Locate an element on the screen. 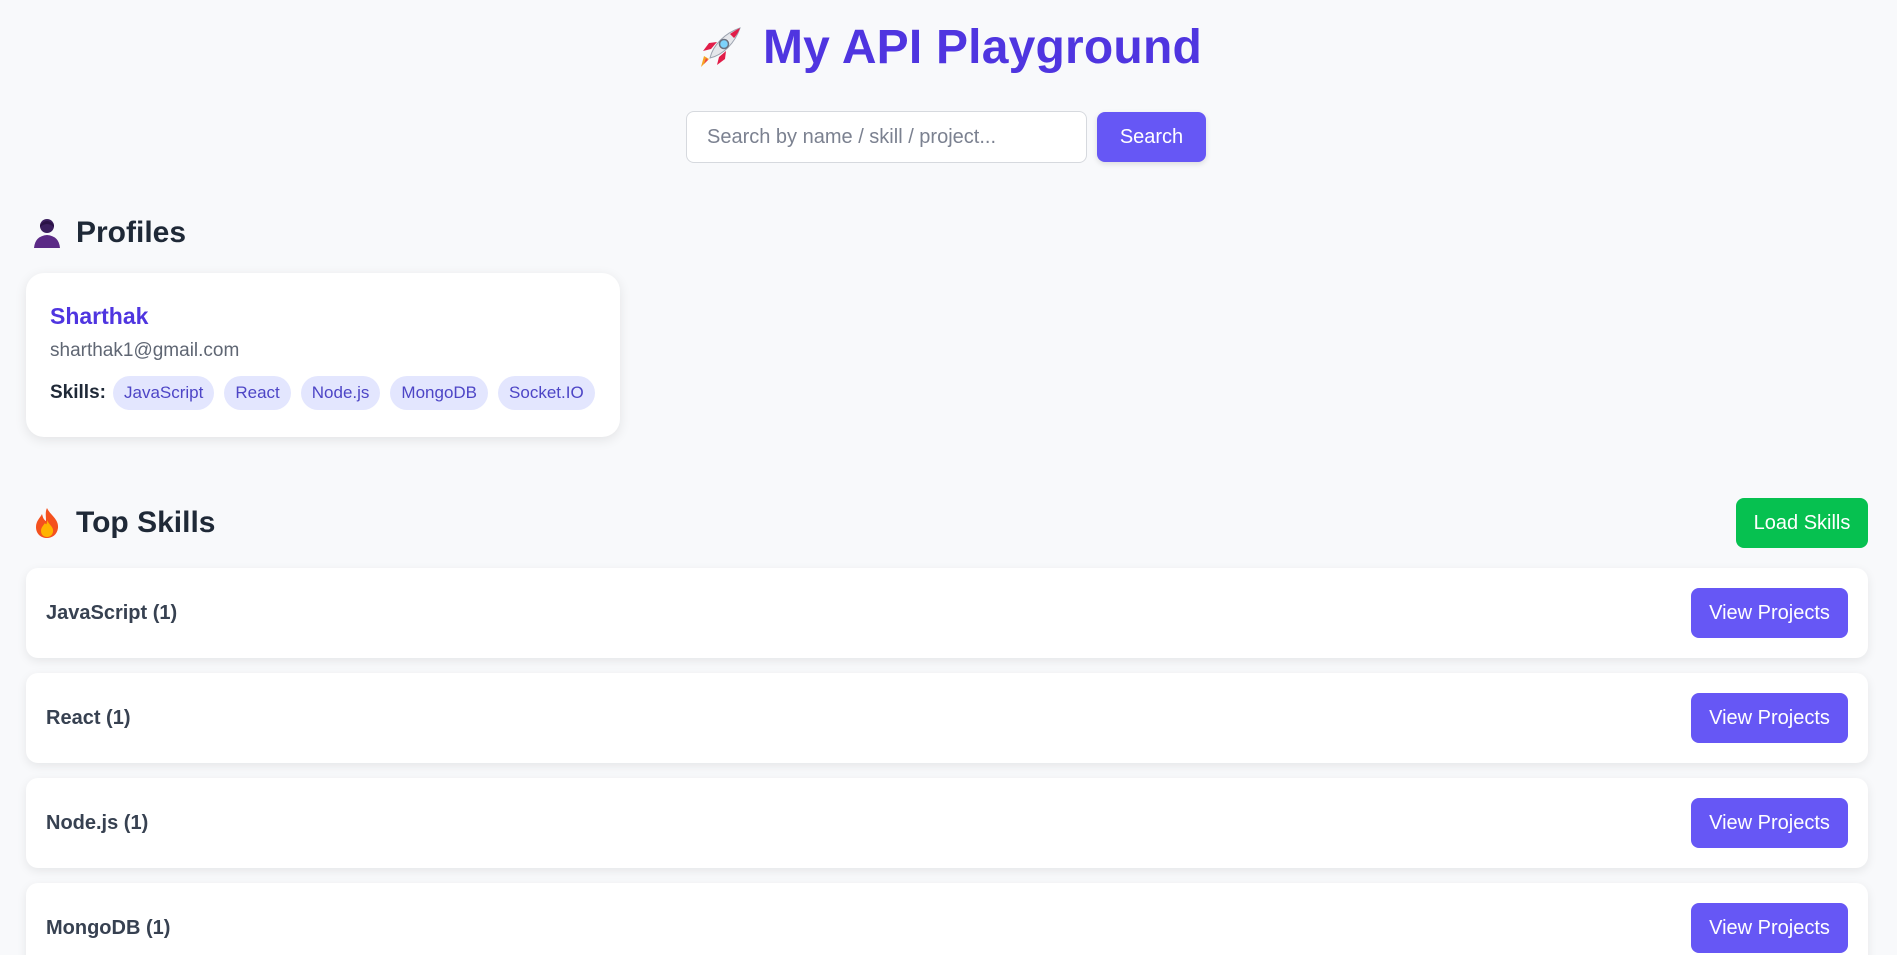 The height and width of the screenshot is (955, 1897). person-icon is located at coordinates (47, 233).